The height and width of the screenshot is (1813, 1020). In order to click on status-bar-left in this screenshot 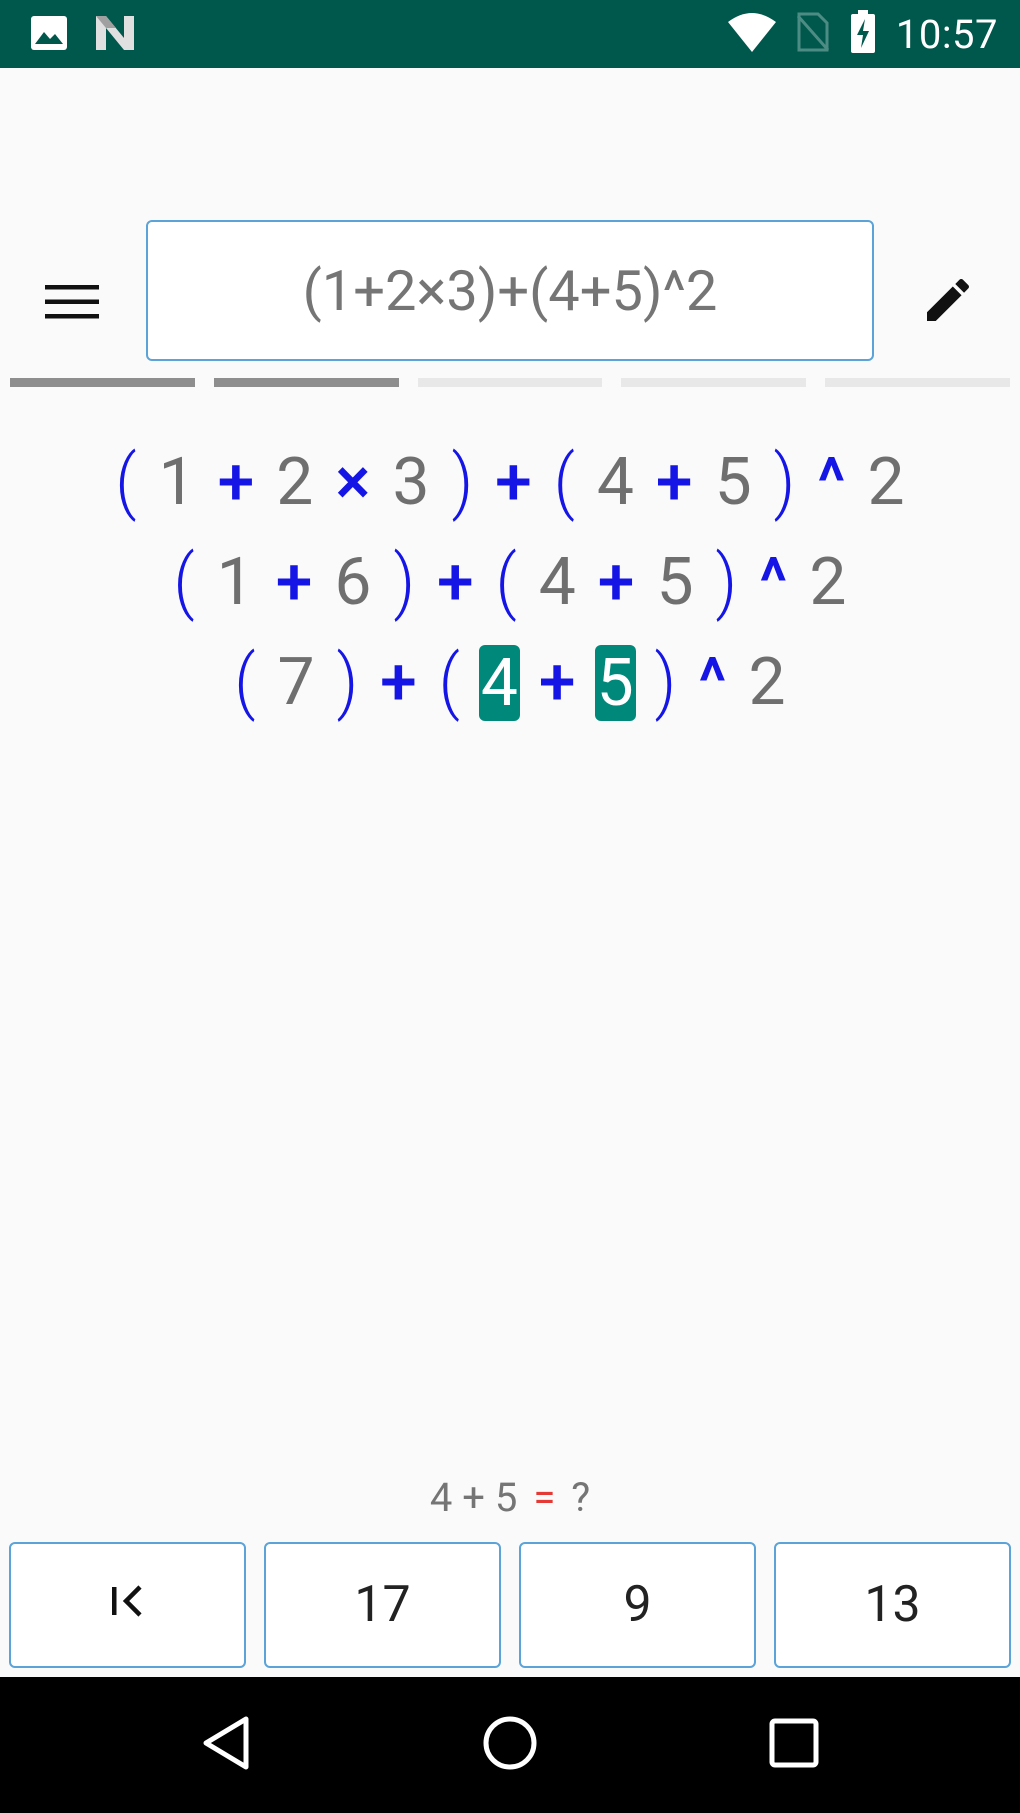, I will do `click(83, 35)`.